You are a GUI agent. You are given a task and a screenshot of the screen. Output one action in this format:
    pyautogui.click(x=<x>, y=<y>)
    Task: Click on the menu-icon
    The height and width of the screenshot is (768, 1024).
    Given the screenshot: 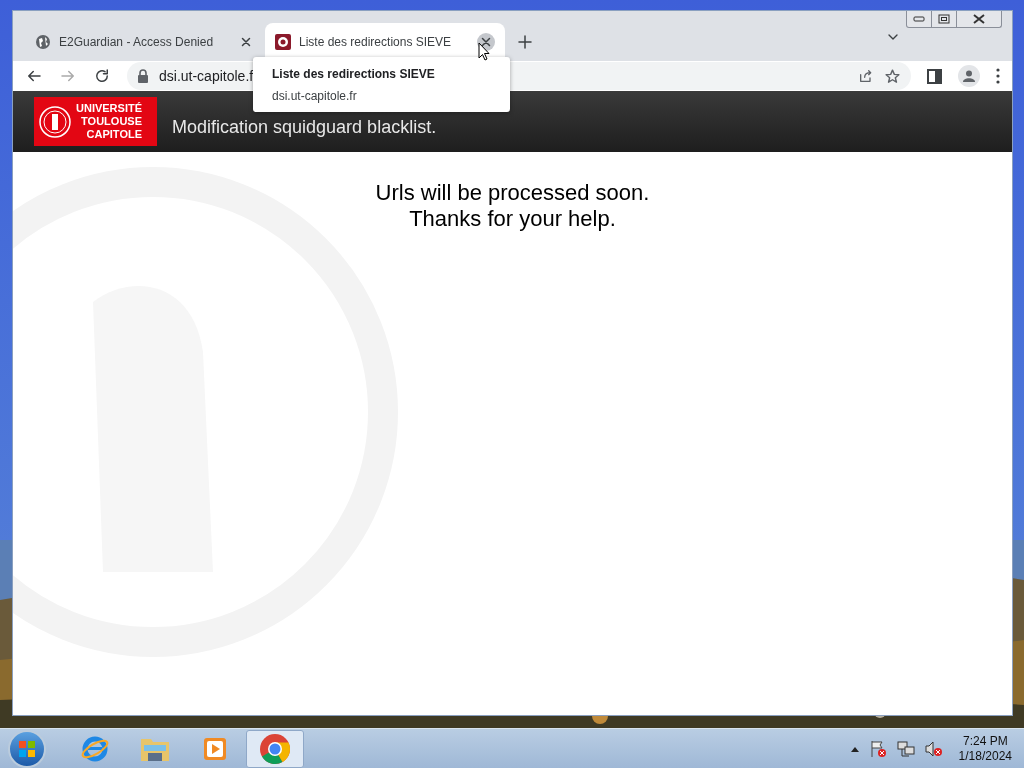 What is the action you would take?
    pyautogui.click(x=998, y=76)
    